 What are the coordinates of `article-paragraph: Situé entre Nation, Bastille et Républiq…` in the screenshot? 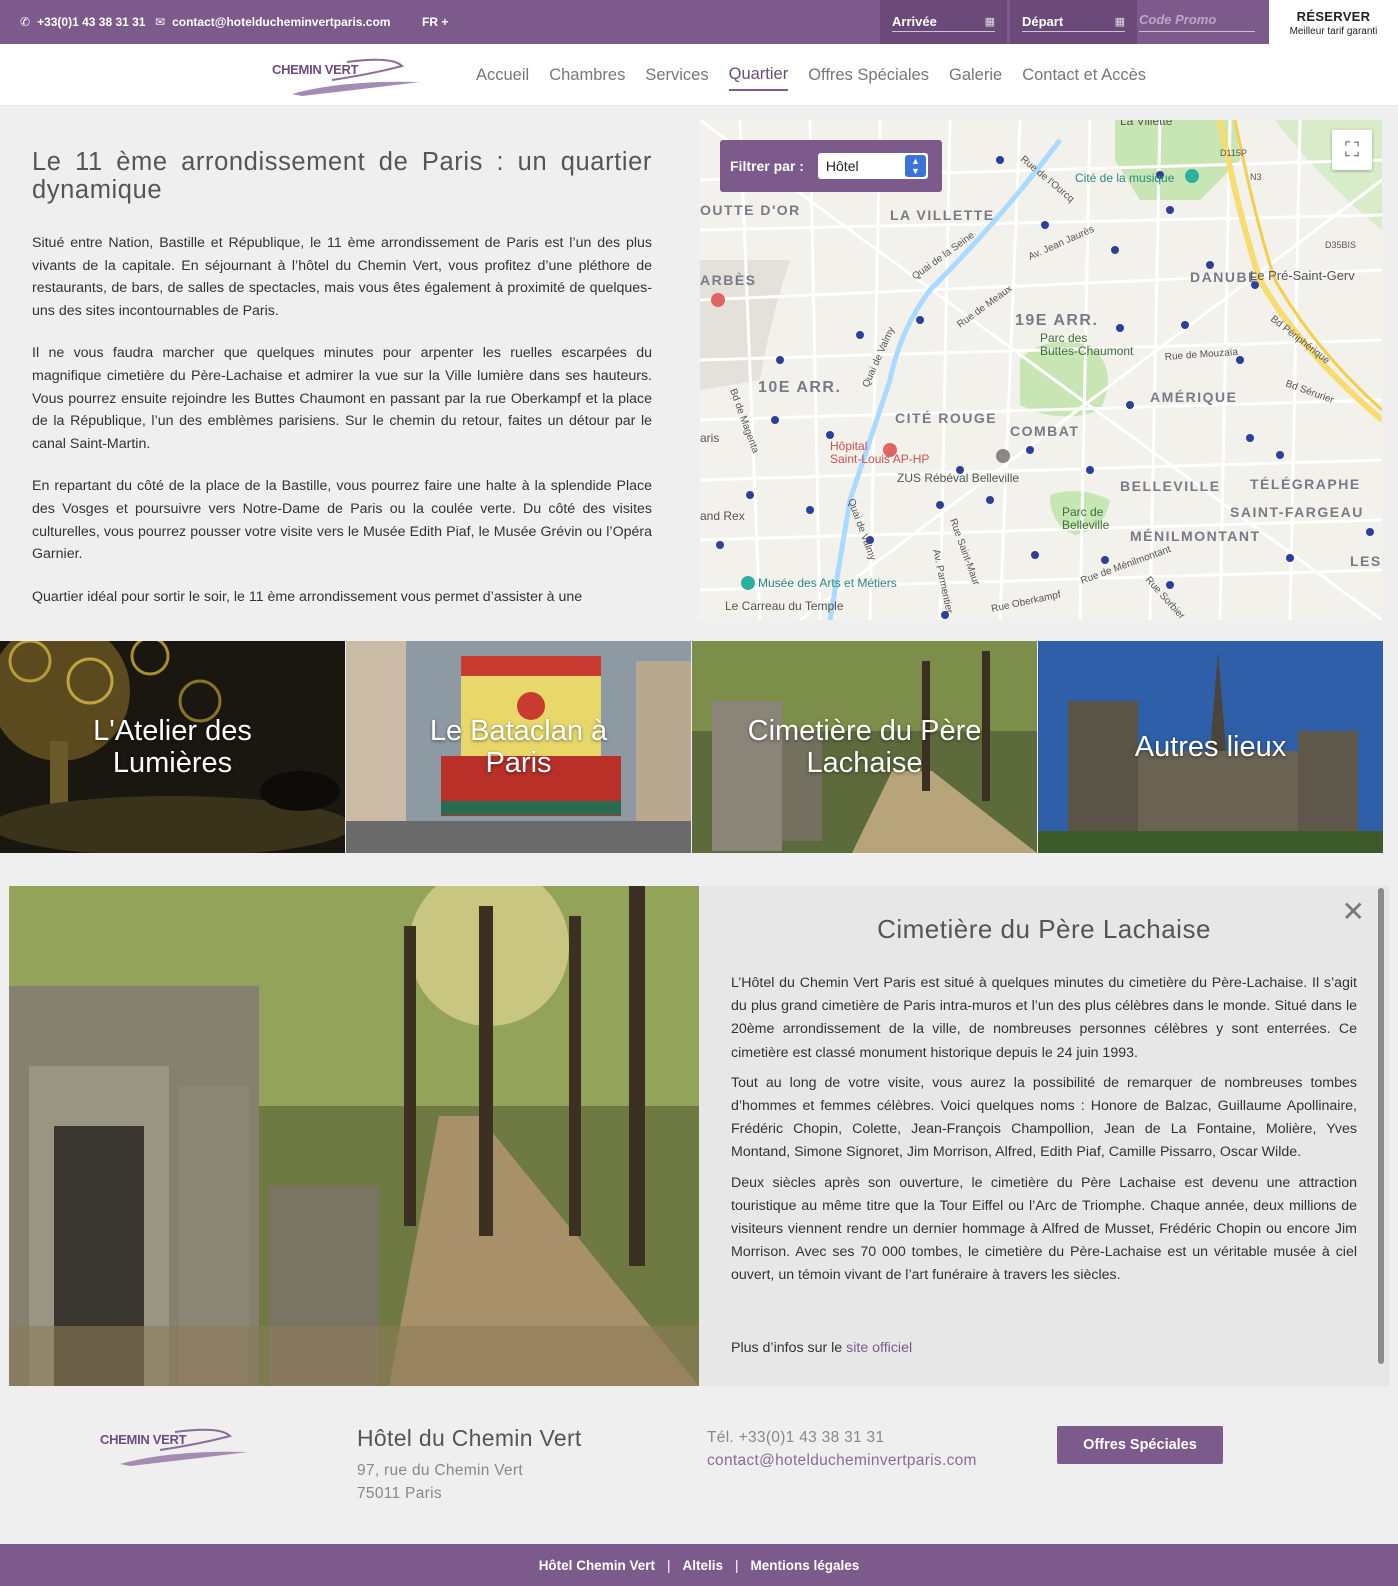 It's located at (342, 277).